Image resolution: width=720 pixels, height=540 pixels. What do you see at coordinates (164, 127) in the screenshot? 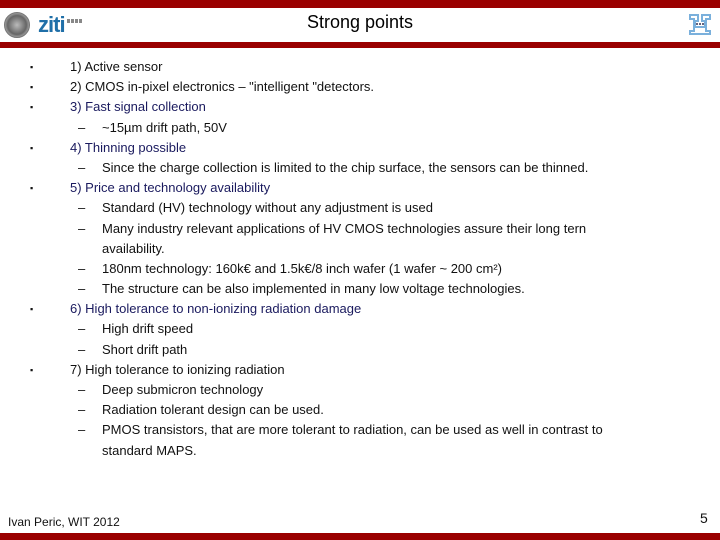
I see `sub-point-text: ~15µm drift path, 50V` at bounding box center [164, 127].